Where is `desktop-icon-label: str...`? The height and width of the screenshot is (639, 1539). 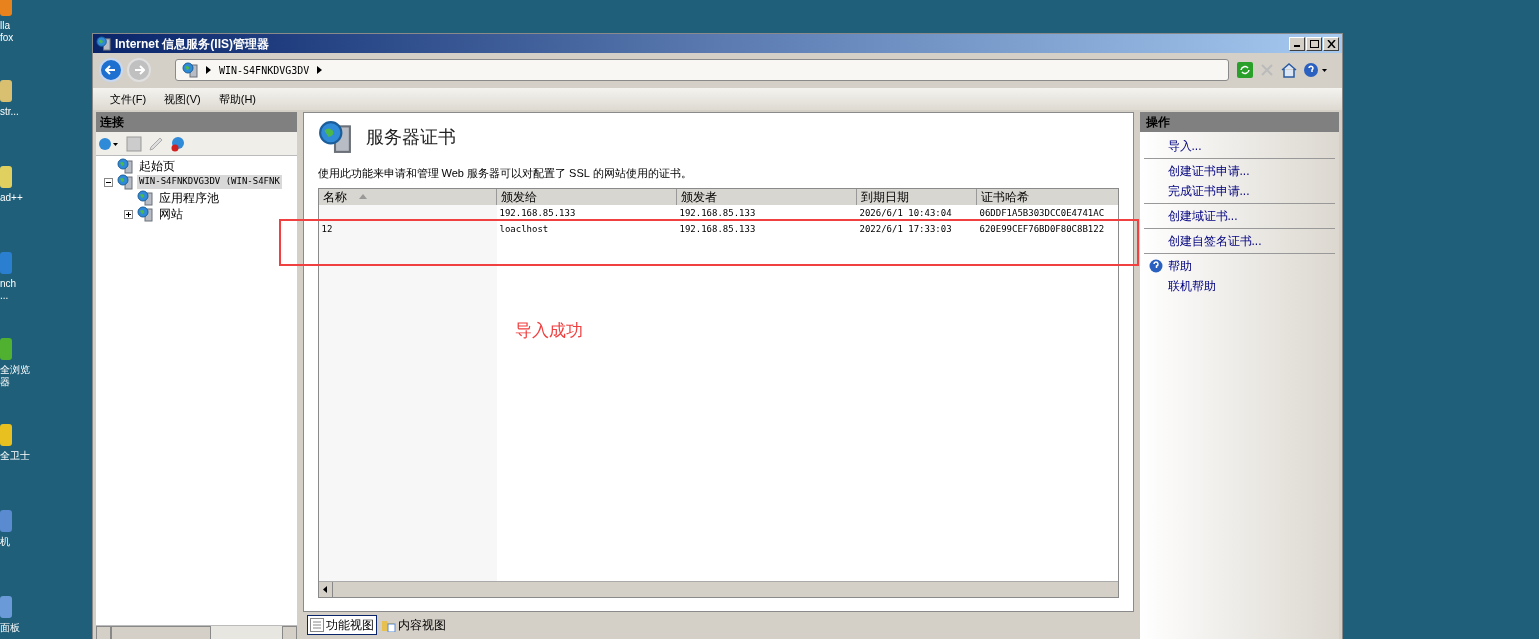 desktop-icon-label: str... is located at coordinates (10, 112).